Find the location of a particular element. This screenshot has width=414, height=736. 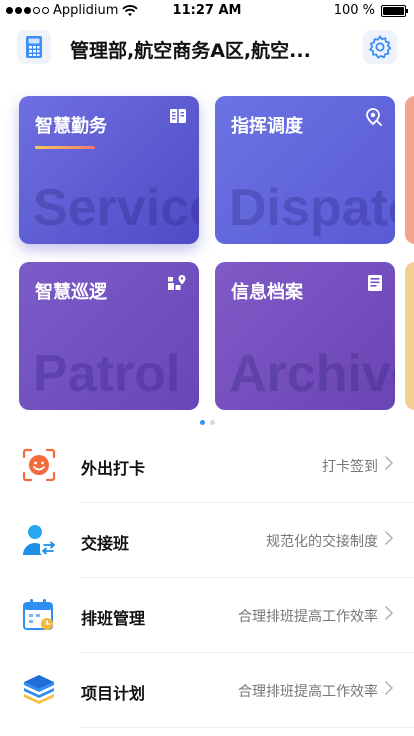

status-right: 100 % is located at coordinates (370, 10).